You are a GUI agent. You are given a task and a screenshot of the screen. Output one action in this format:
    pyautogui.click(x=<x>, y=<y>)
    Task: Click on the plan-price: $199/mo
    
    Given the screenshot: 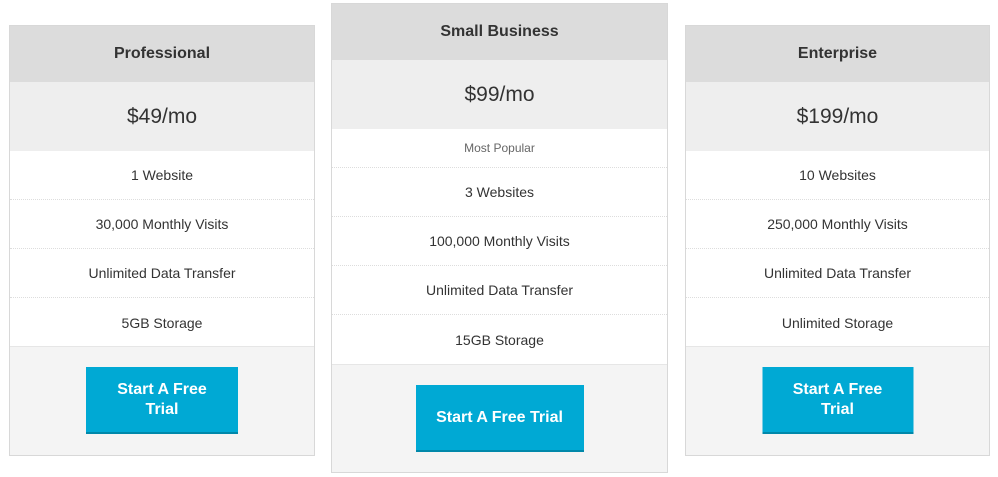 What is the action you would take?
    pyautogui.click(x=837, y=116)
    